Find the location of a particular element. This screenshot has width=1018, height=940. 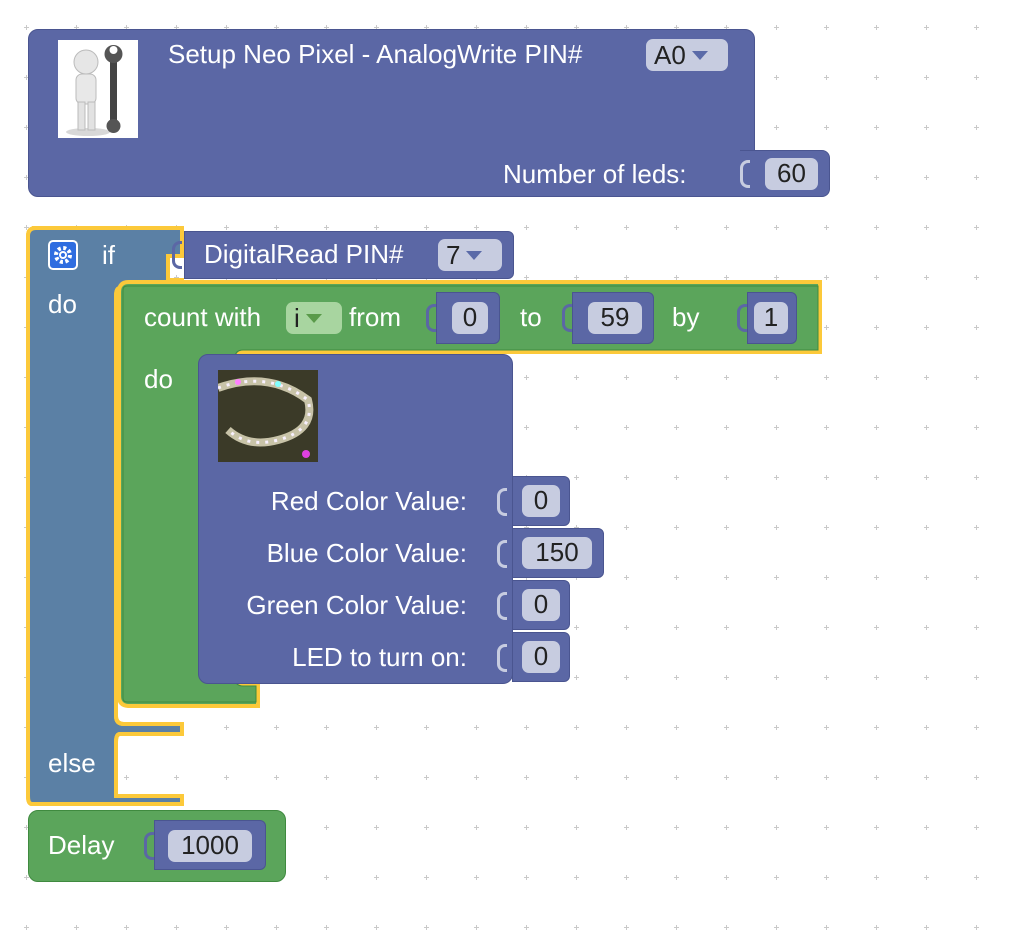

if-label: if is located at coordinates (108, 255).